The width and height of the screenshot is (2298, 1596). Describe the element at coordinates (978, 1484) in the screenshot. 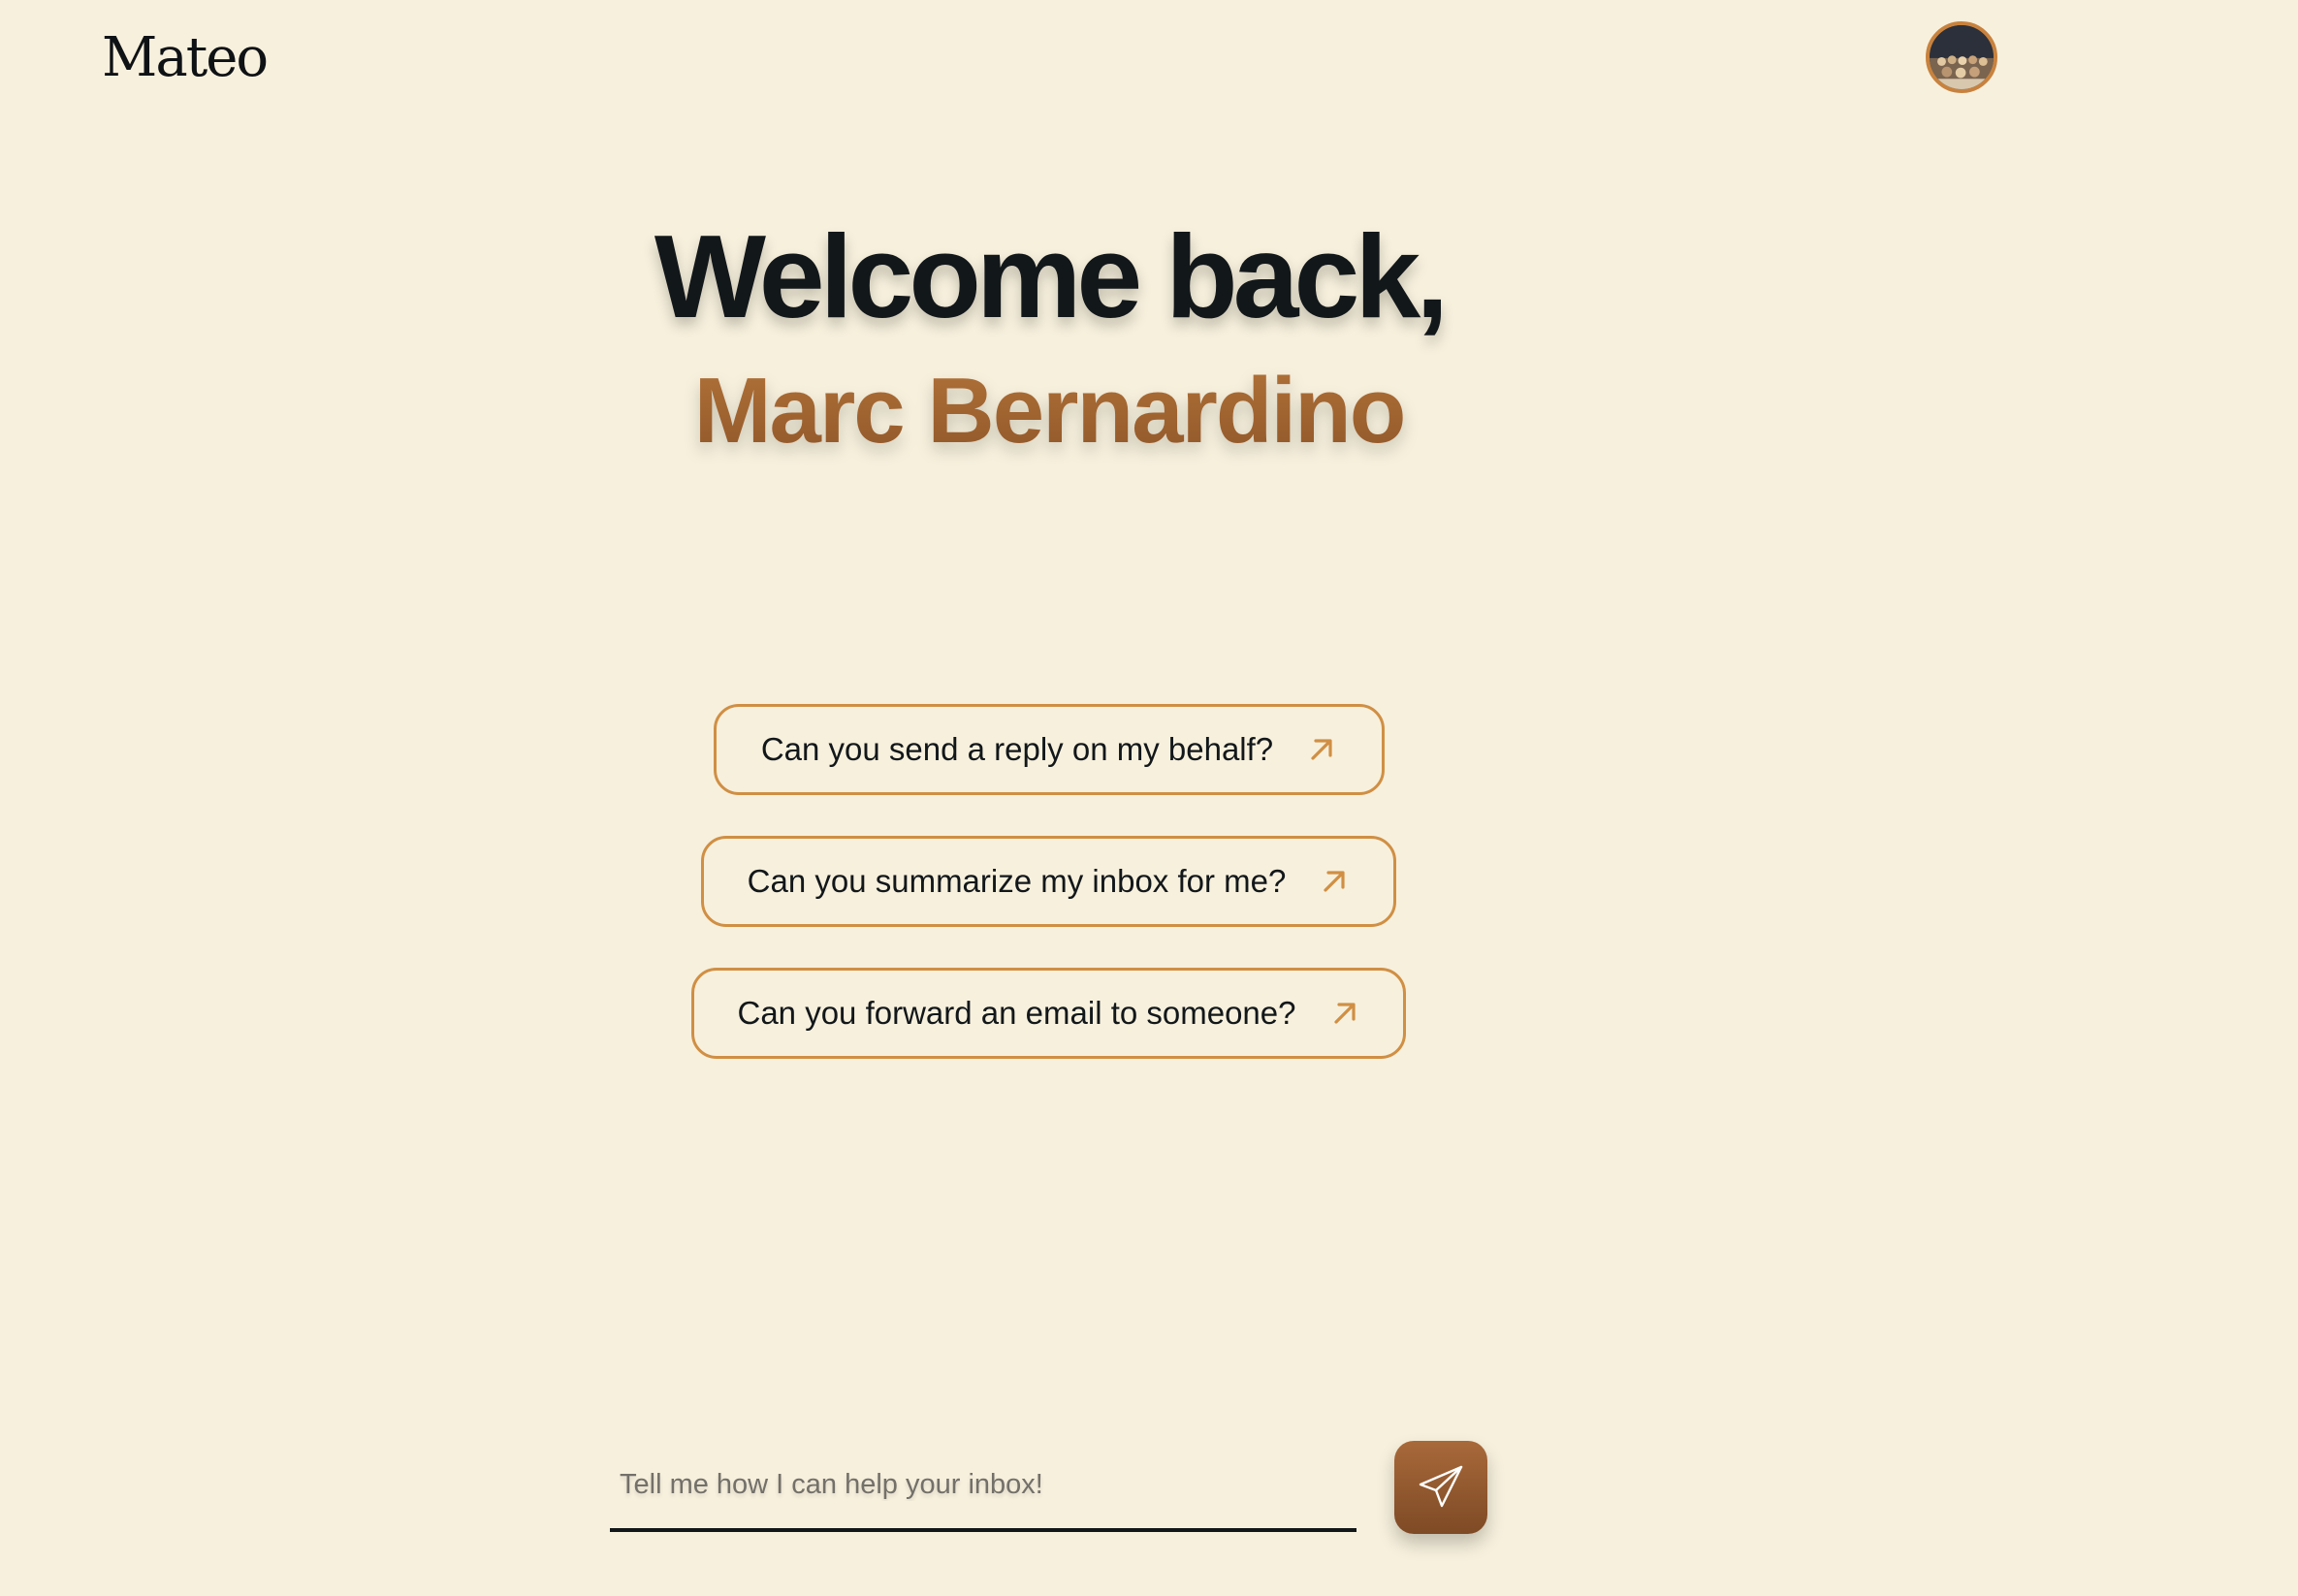

I see `chat-input` at that location.